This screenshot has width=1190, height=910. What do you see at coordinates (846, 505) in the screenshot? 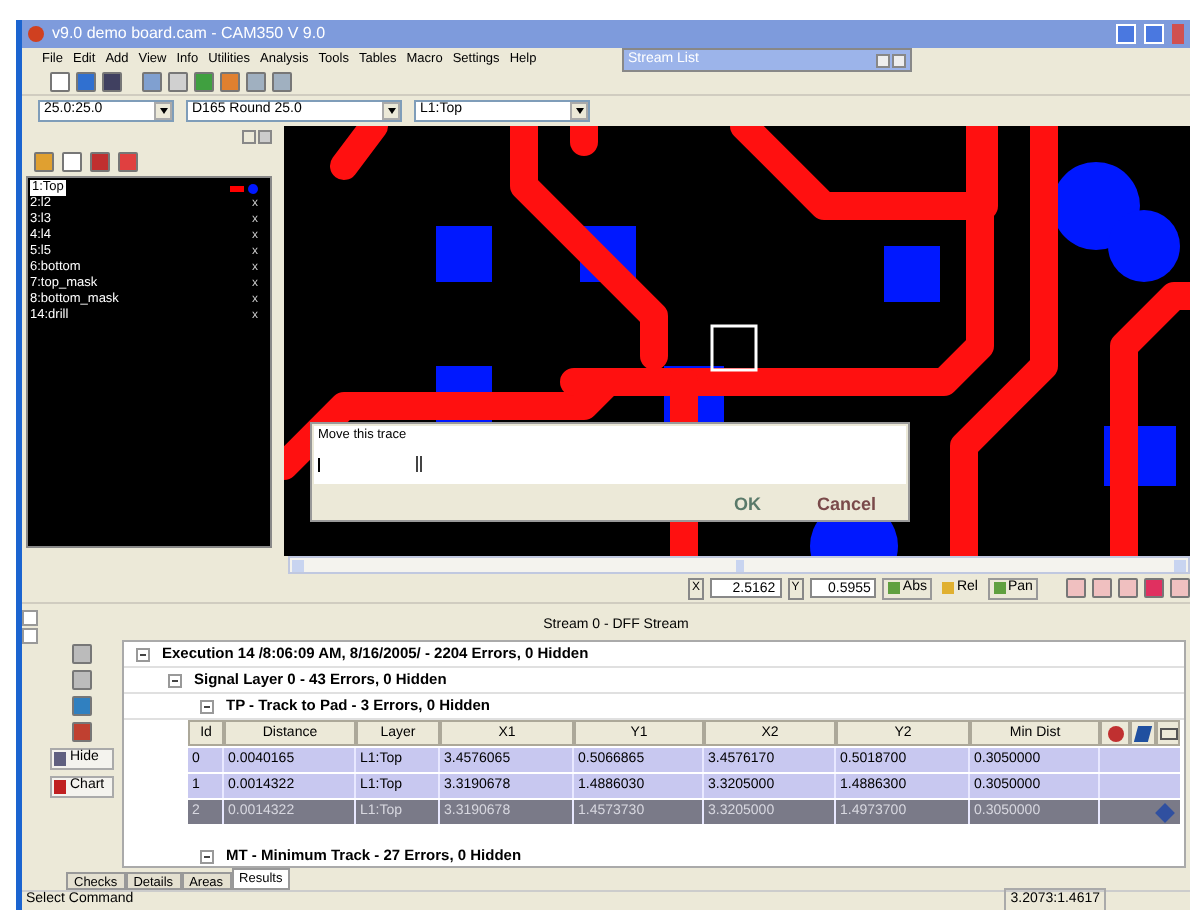
I see `cancel-button: Cancel` at bounding box center [846, 505].